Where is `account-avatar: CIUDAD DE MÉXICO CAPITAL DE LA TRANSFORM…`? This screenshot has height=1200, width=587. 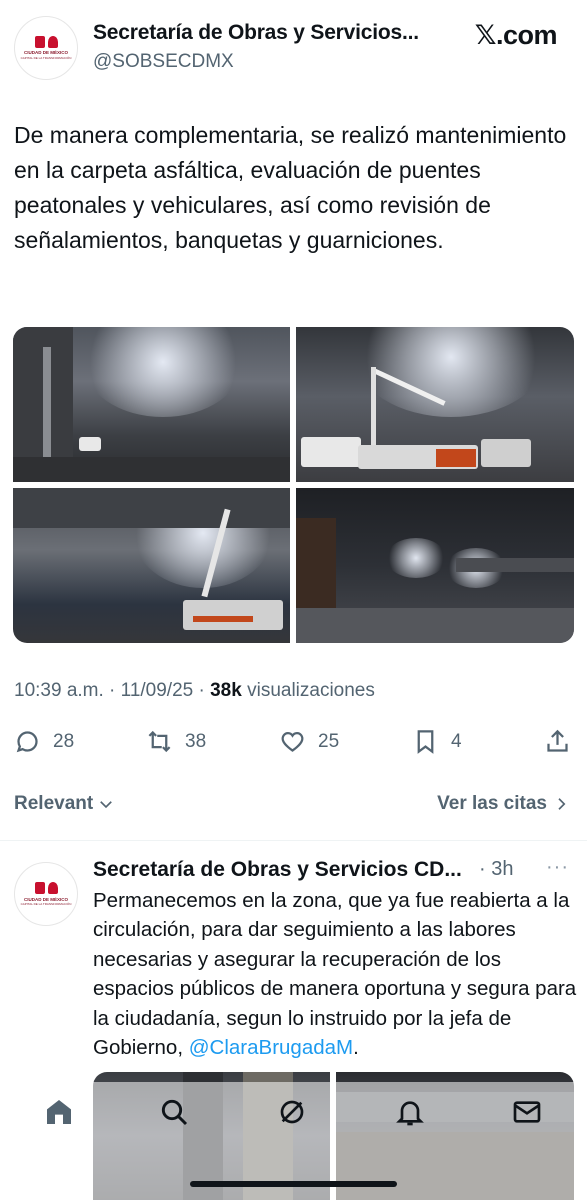
account-avatar: CIUDAD DE MÉXICO CAPITAL DE LA TRANSFORM… is located at coordinates (46, 48).